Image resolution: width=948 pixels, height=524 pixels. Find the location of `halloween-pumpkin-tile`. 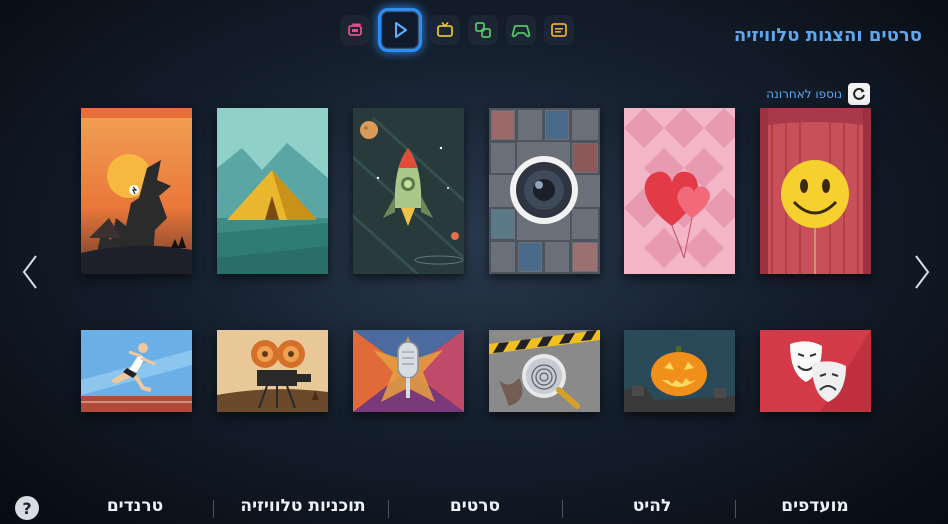

halloween-pumpkin-tile is located at coordinates (679, 371).